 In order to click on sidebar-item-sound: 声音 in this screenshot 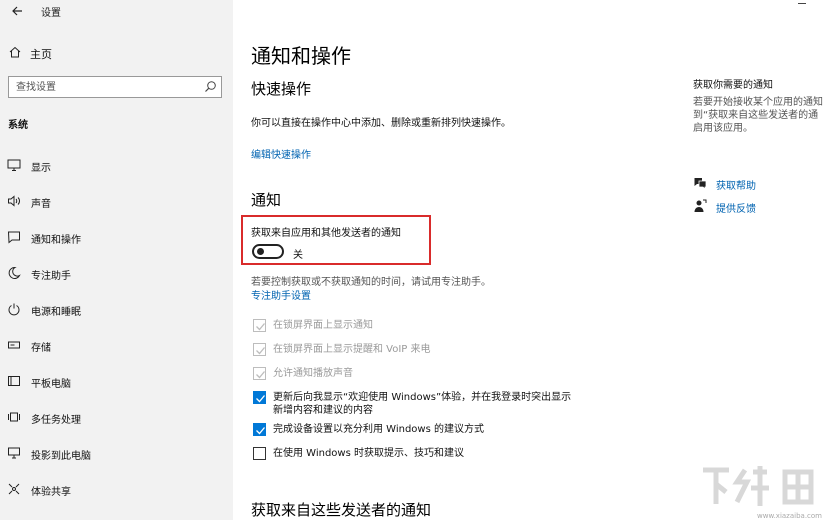, I will do `click(116, 201)`.